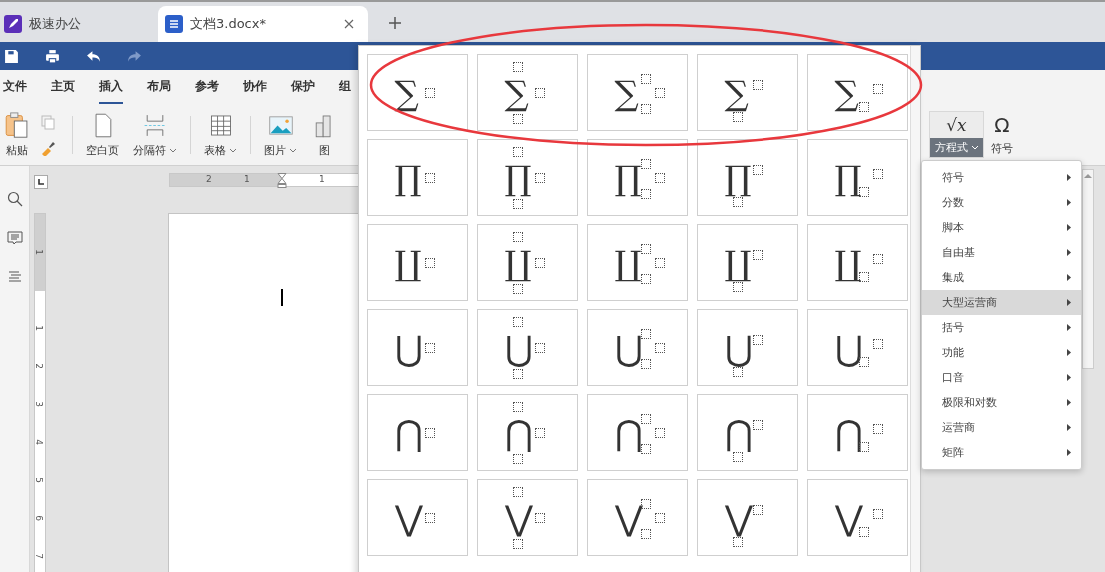 This screenshot has height=572, width=1105. What do you see at coordinates (1001, 427) in the screenshot?
I see `menu-item: 运营商` at bounding box center [1001, 427].